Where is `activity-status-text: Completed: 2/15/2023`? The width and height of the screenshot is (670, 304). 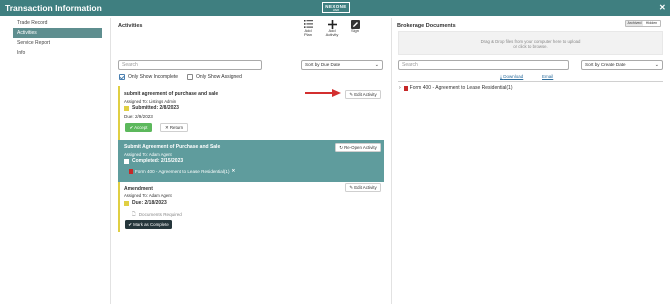
activity-status-text: Completed: 2/15/2023 is located at coordinates (158, 161).